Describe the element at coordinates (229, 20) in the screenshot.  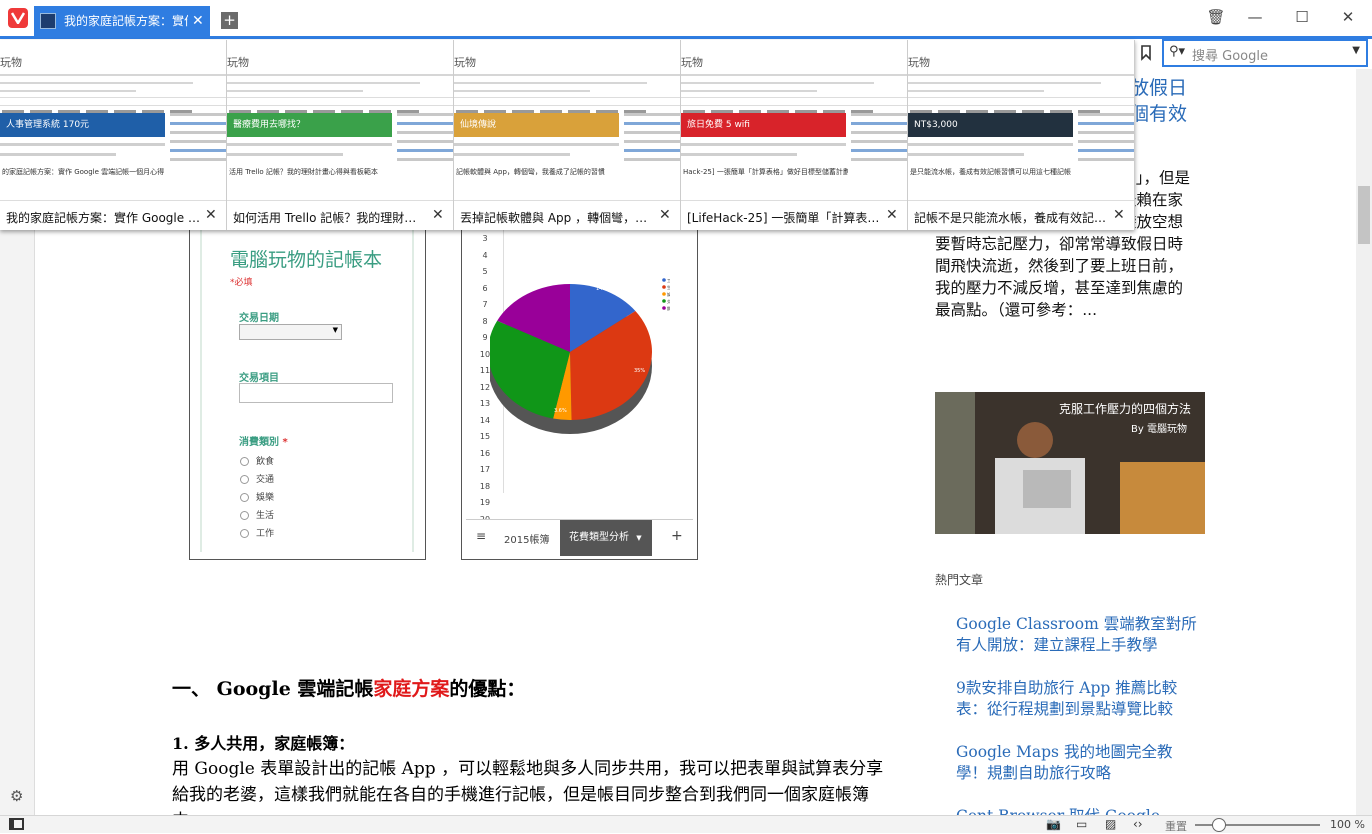
I see `new-tab-button: +` at that location.